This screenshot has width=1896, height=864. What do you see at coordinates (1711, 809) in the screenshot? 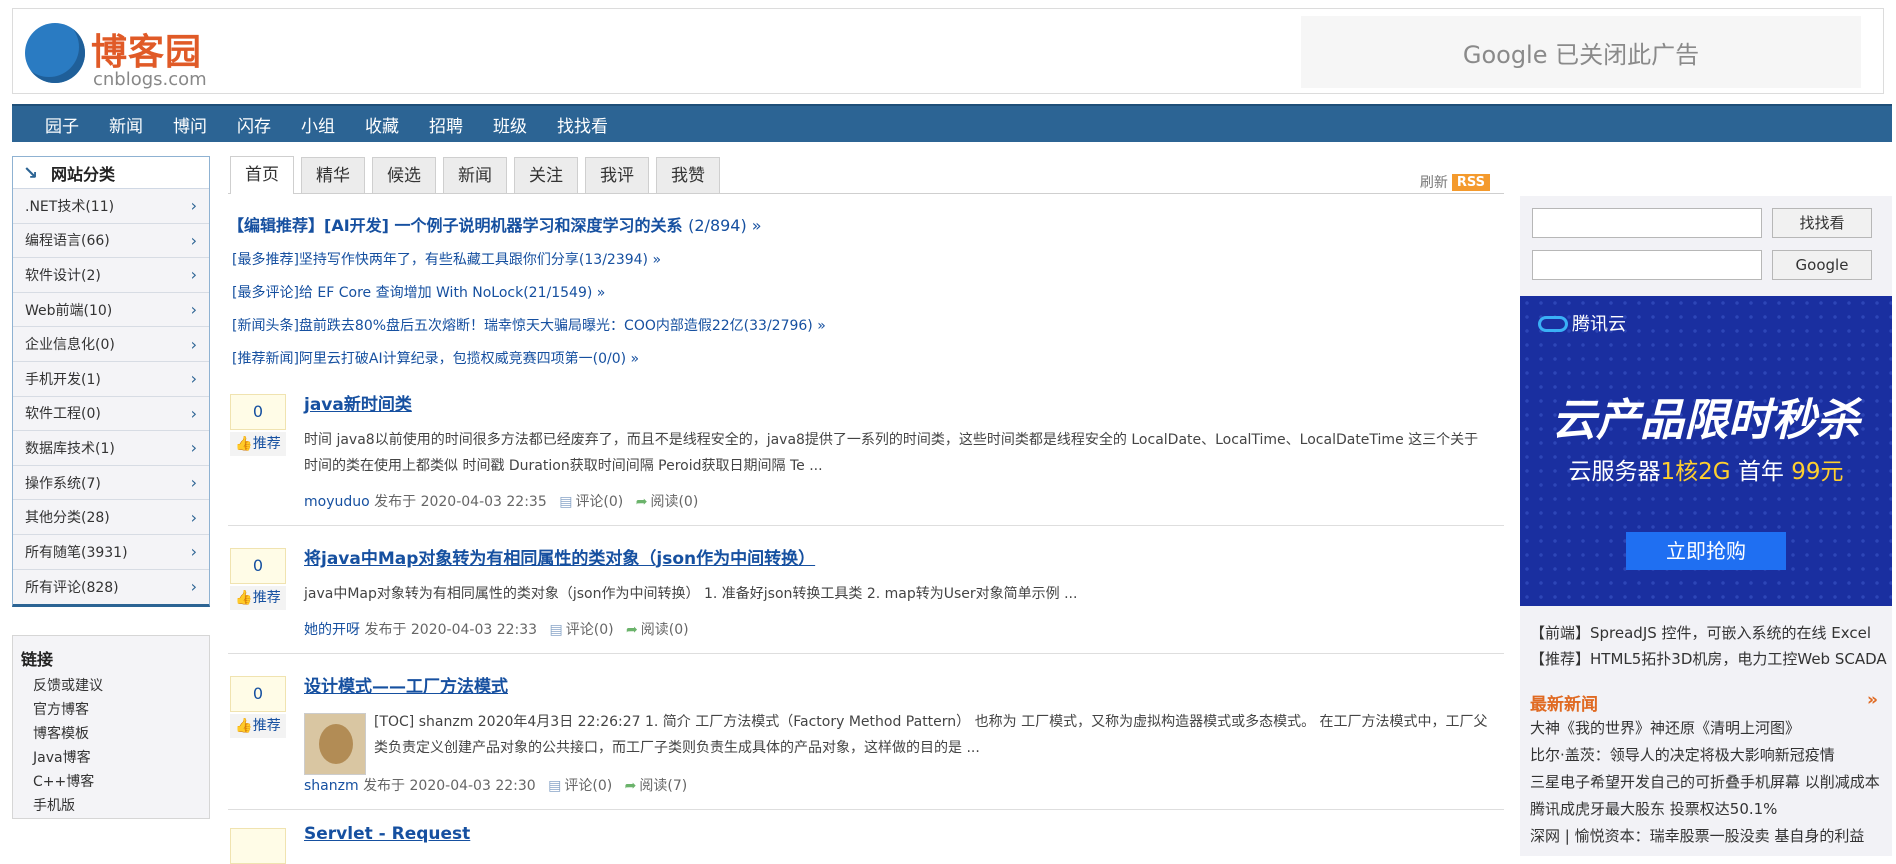
I see `news-item: 腾讯成虎牙最大股东 投票权达50.1%` at bounding box center [1711, 809].